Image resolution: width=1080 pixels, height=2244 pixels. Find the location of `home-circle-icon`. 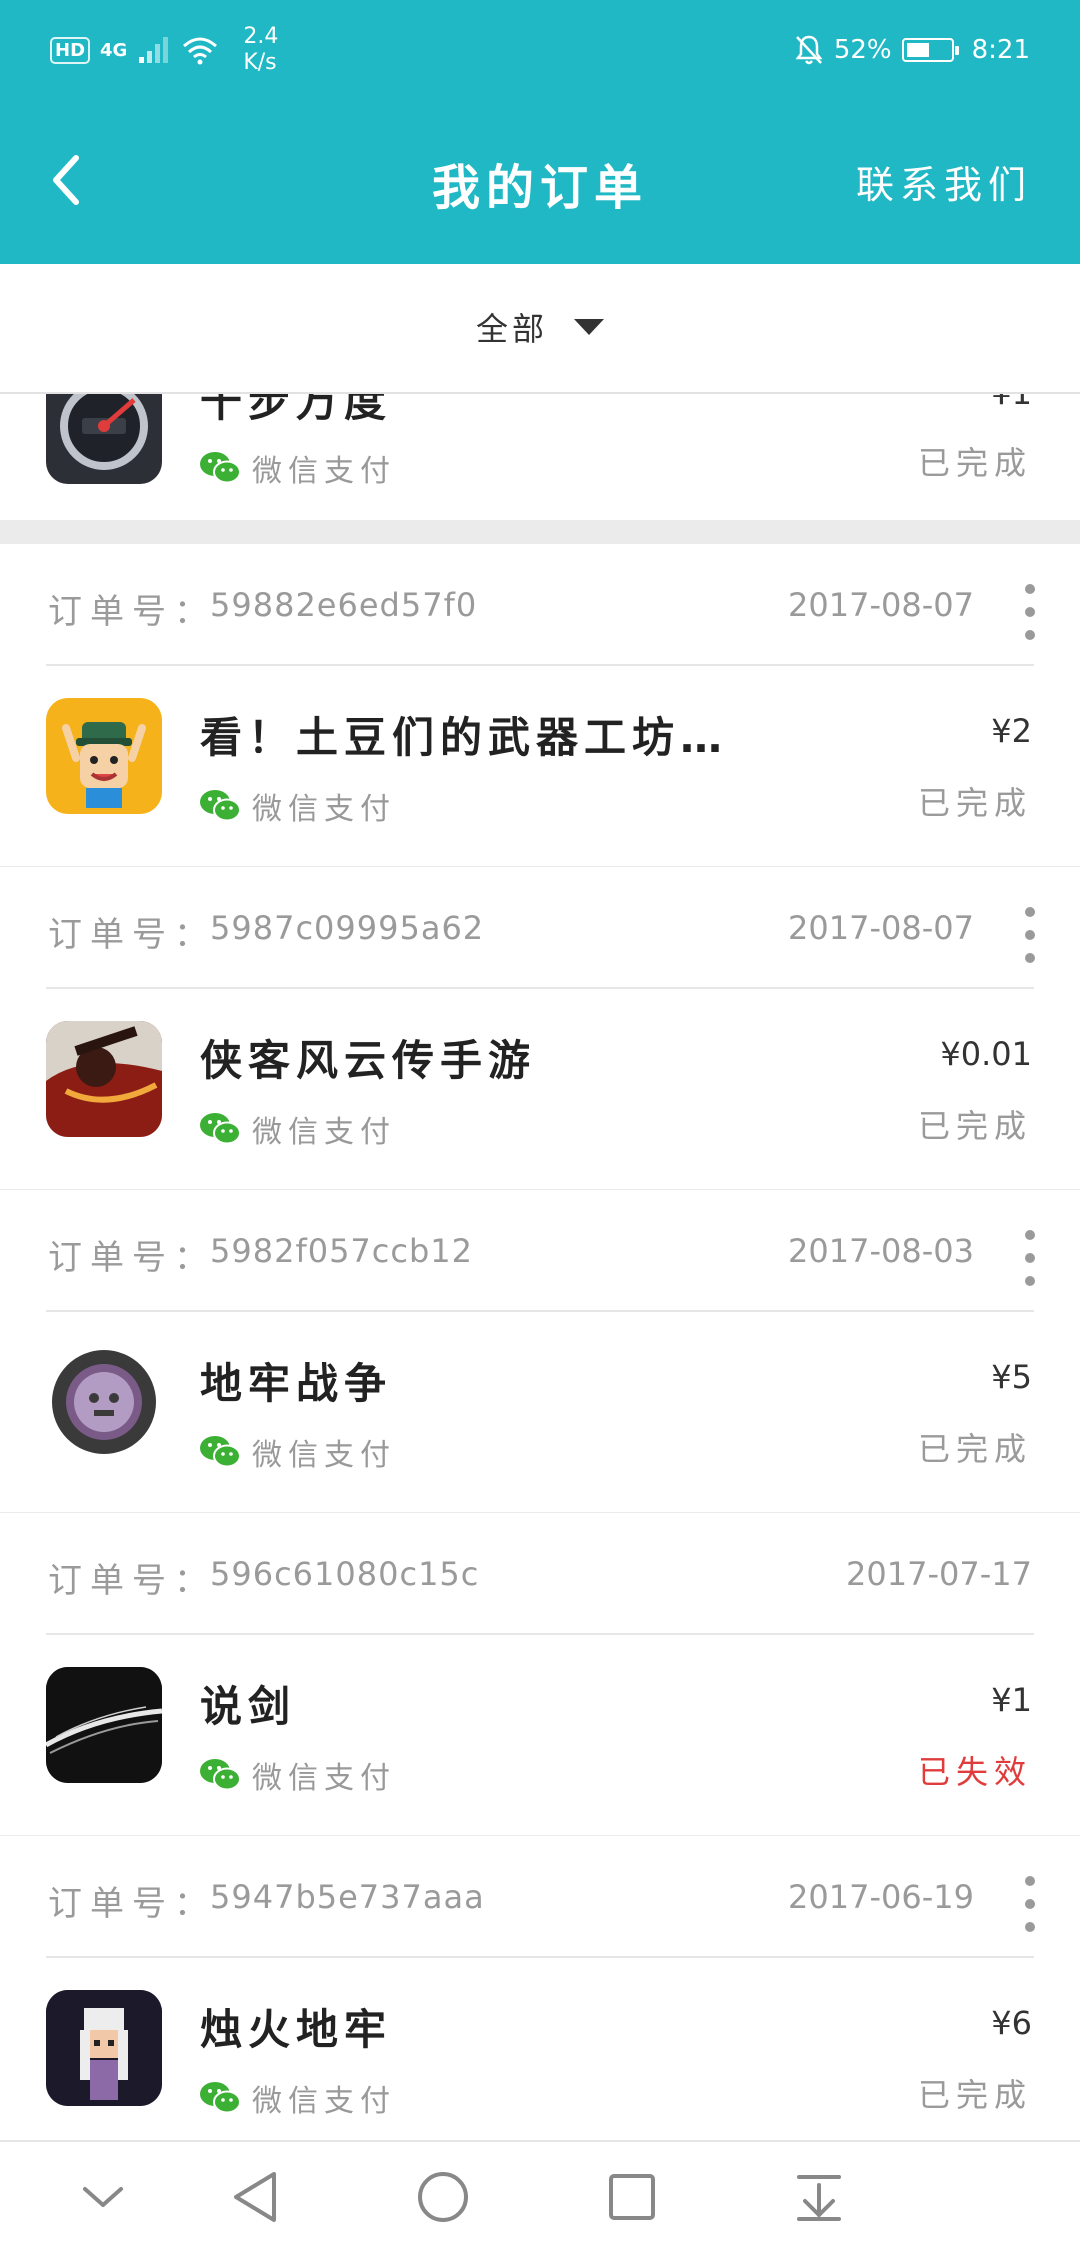

home-circle-icon is located at coordinates (443, 2197).